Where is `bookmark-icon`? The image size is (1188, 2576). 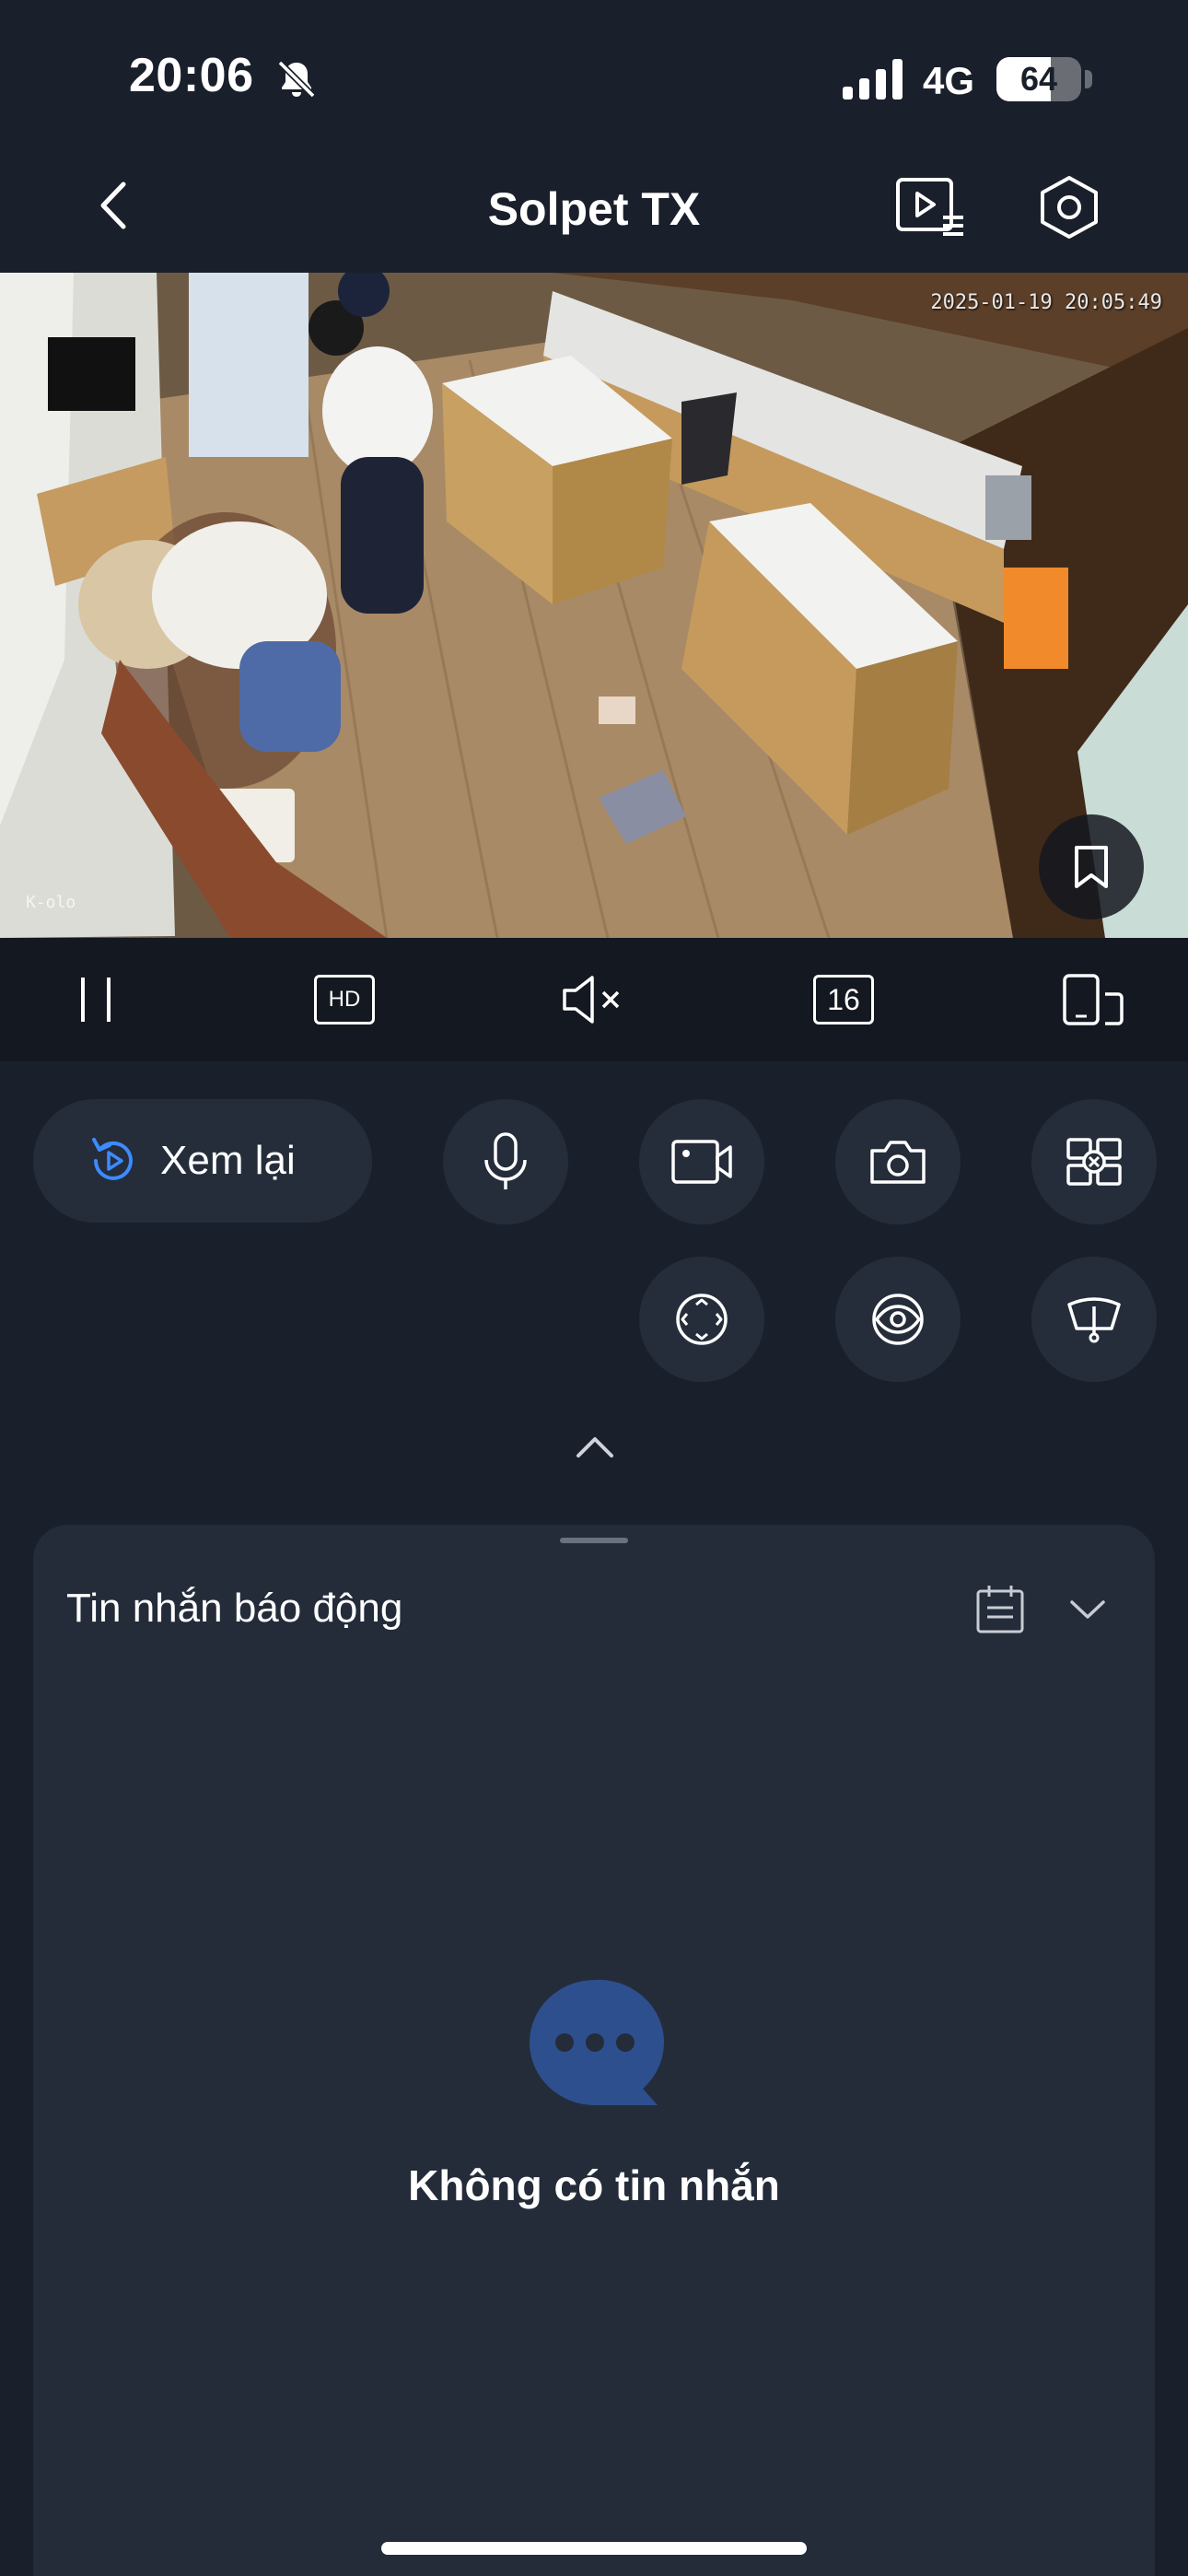 bookmark-icon is located at coordinates (1091, 867).